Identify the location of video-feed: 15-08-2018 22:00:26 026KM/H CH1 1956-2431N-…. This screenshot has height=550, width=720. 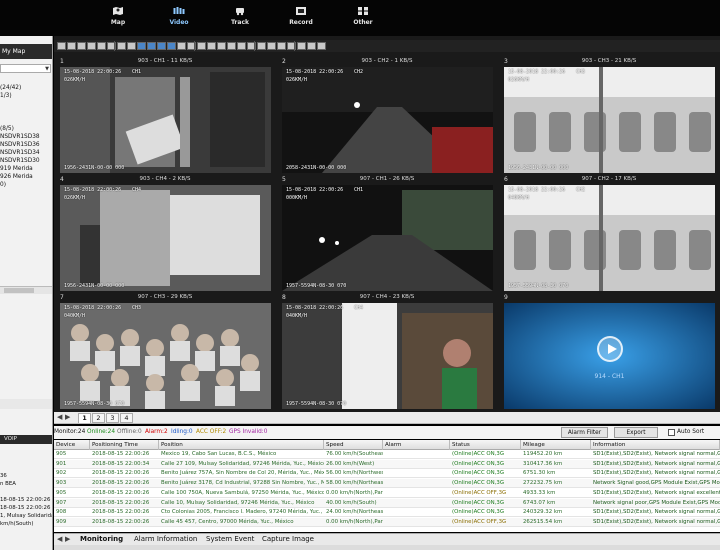
(165, 120).